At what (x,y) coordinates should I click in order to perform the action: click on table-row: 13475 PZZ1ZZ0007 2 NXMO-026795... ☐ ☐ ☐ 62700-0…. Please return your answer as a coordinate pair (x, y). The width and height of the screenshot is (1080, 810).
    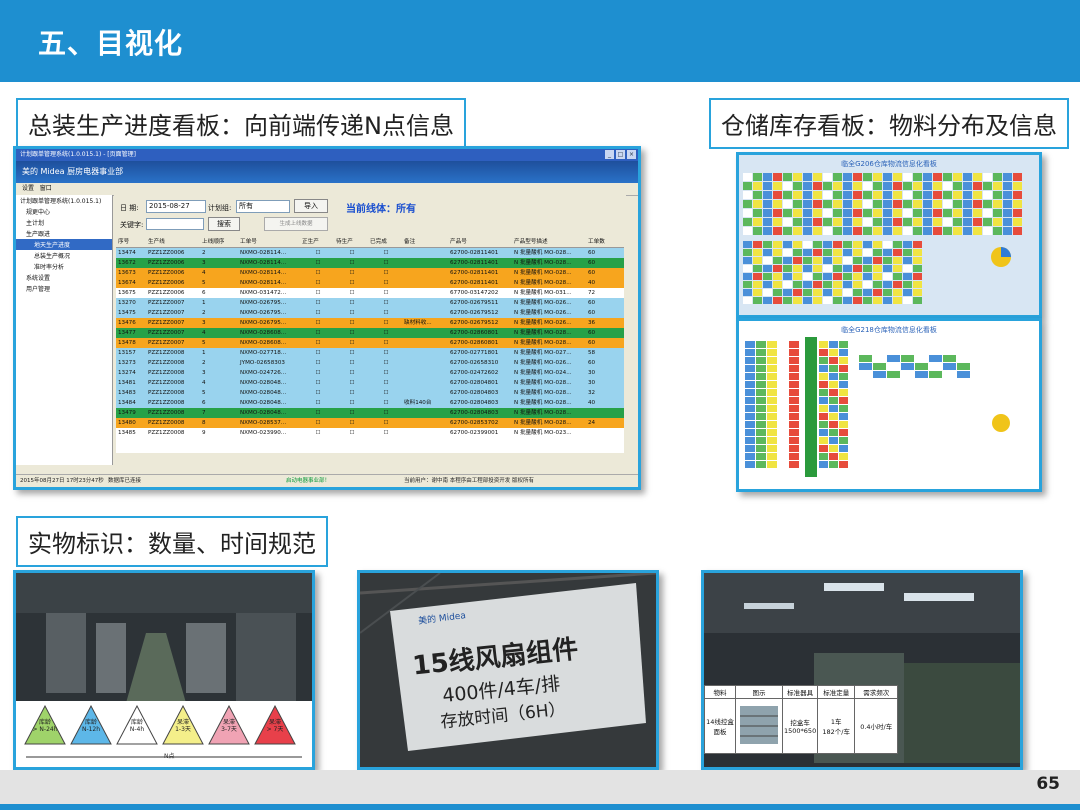
    Looking at the image, I should click on (370, 313).